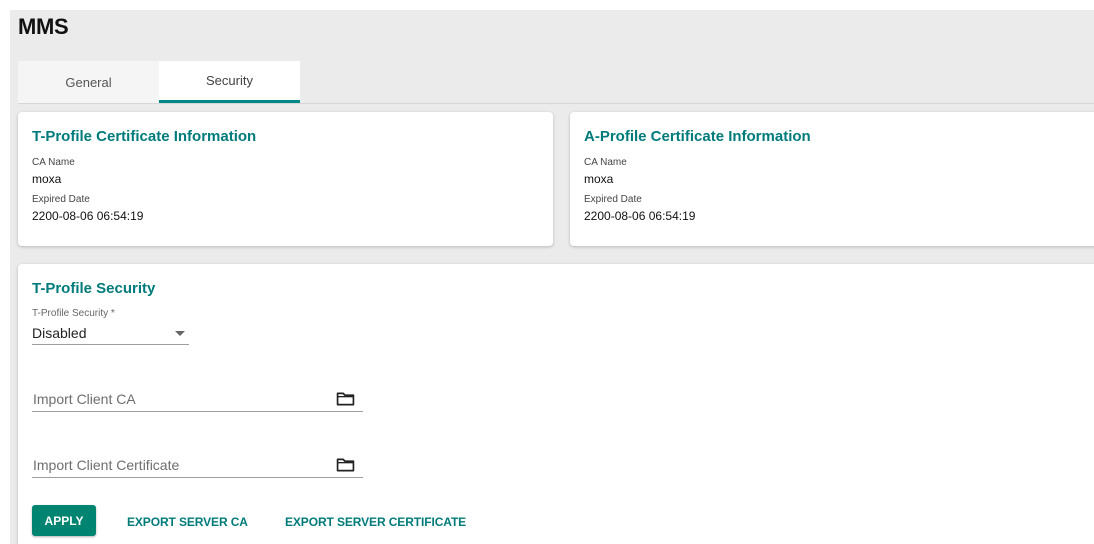 The height and width of the screenshot is (544, 1094). Describe the element at coordinates (59, 333) in the screenshot. I see `t-profile-security-value: Disabled` at that location.